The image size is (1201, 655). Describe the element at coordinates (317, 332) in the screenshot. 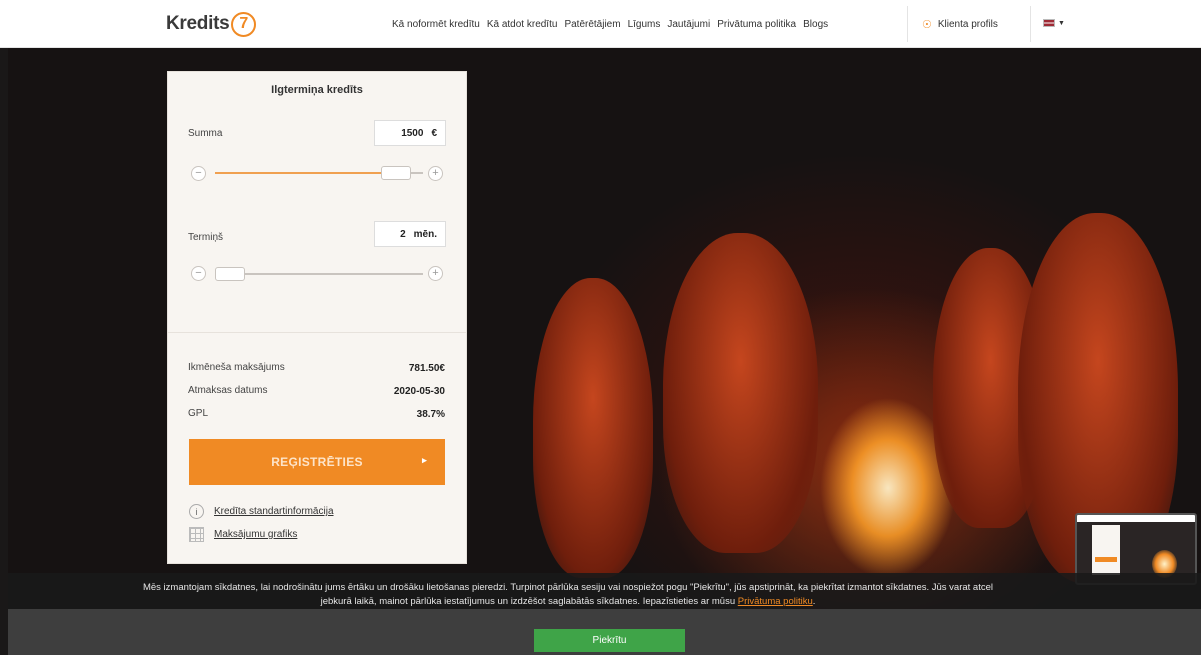

I see `calculator-divider` at that location.